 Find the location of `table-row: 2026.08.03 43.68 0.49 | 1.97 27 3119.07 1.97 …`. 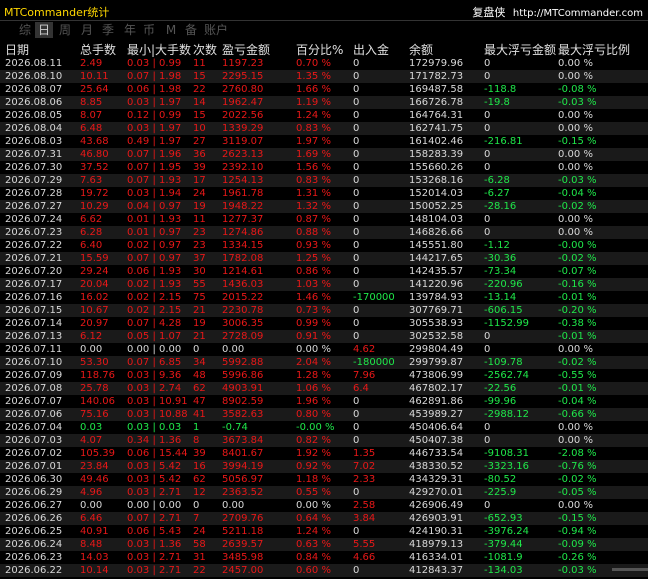

table-row: 2026.08.03 43.68 0.49 | 1.97 27 3119.07 1.97 … is located at coordinates (324, 141).